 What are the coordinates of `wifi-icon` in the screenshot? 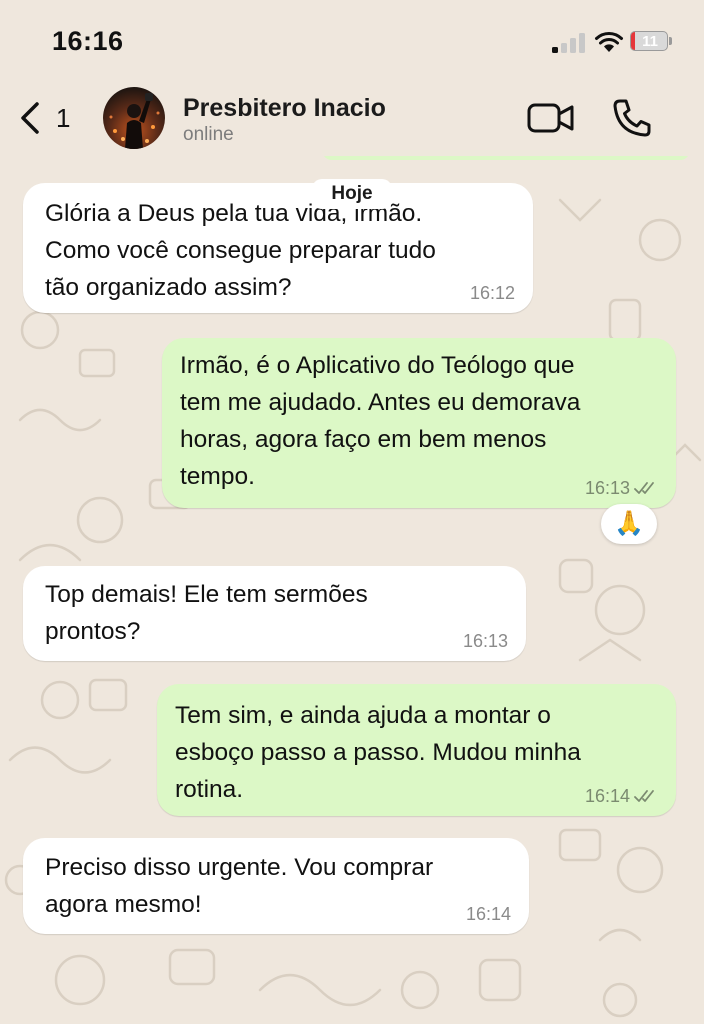 It's located at (609, 41).